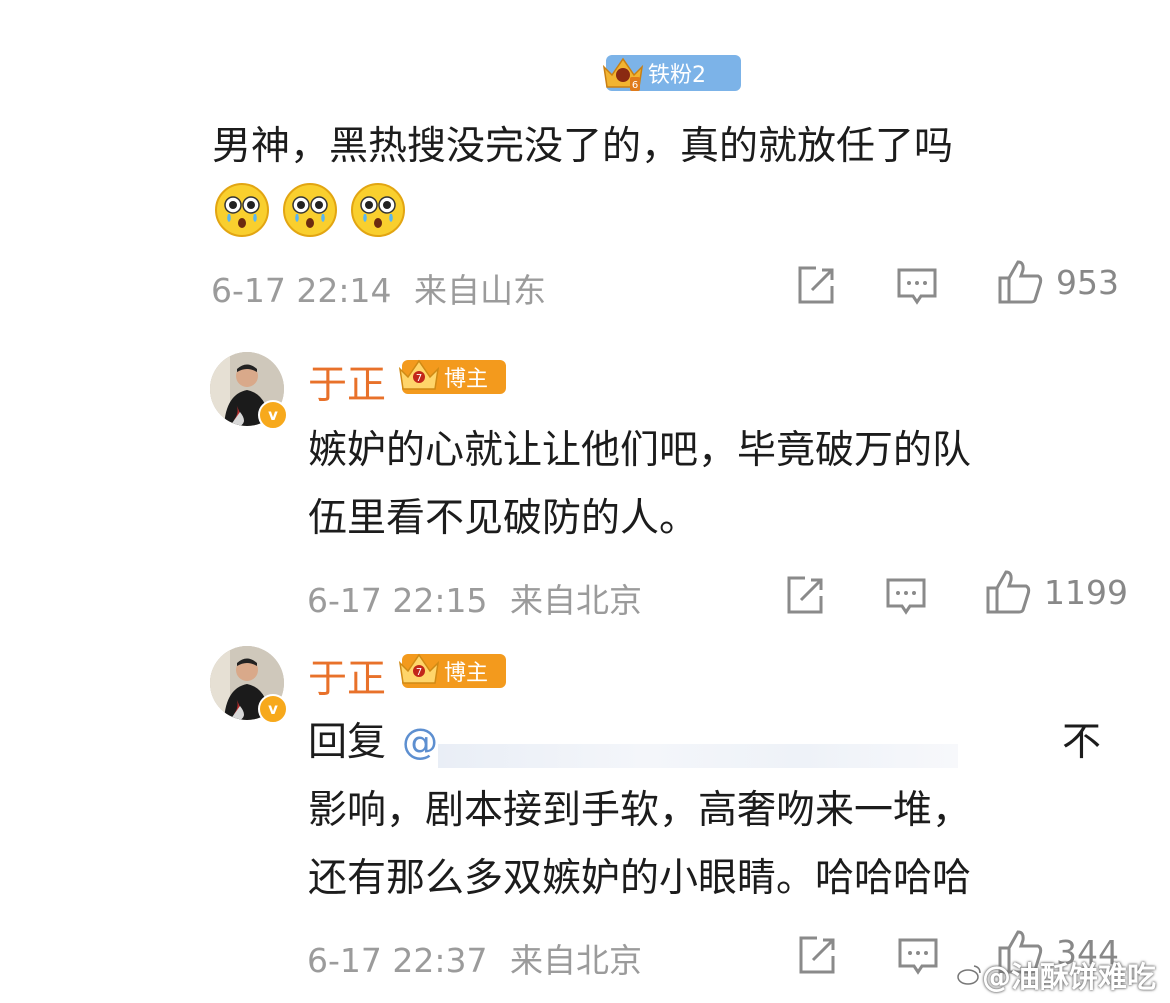  I want to click on redacted-username, so click(698, 756).